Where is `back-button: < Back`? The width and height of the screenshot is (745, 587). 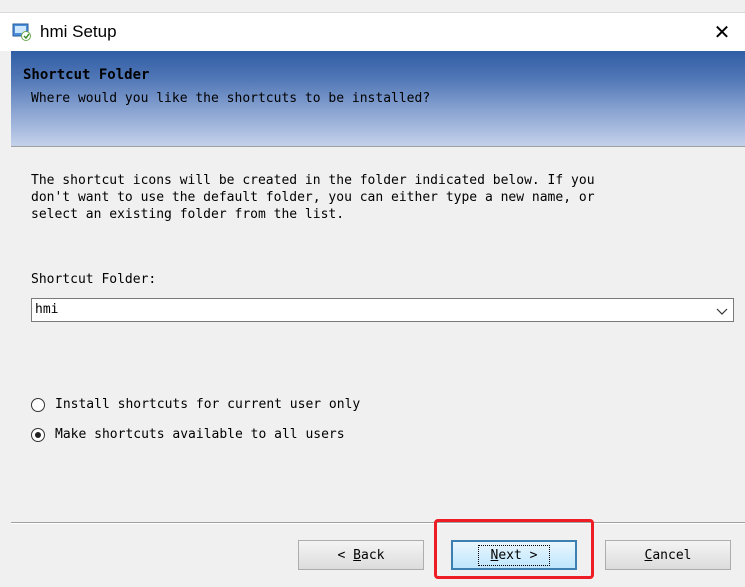
back-button: < Back is located at coordinates (361, 555).